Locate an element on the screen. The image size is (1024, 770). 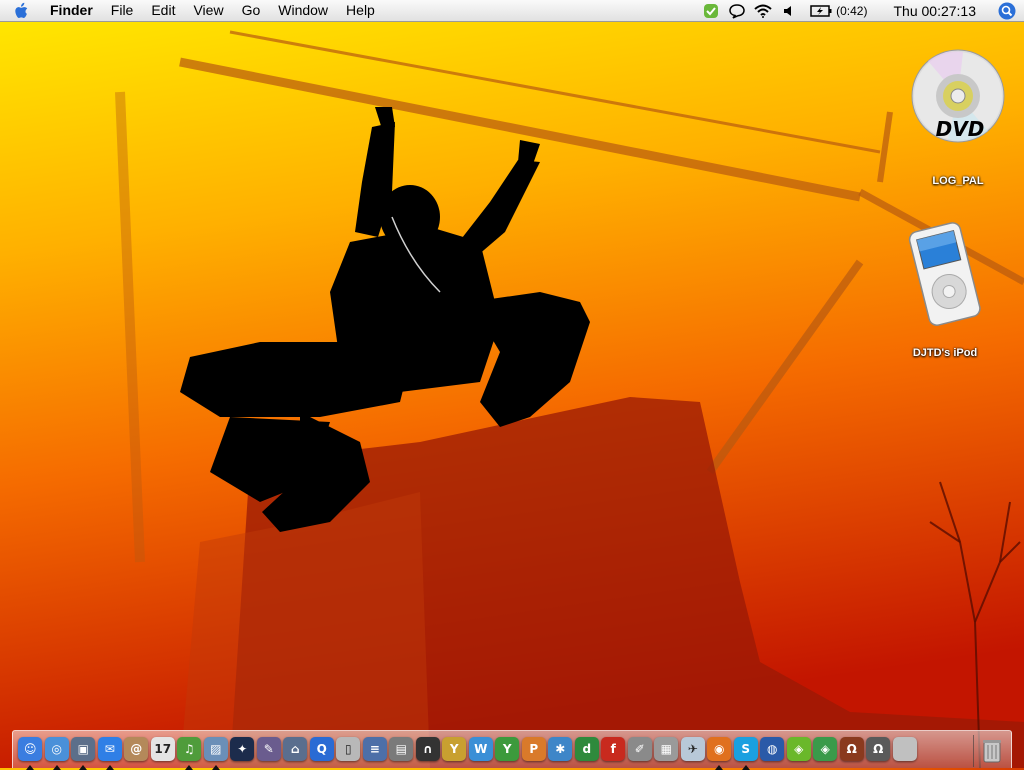
headphones-app-icon: ∩ is located at coordinates (427, 749).